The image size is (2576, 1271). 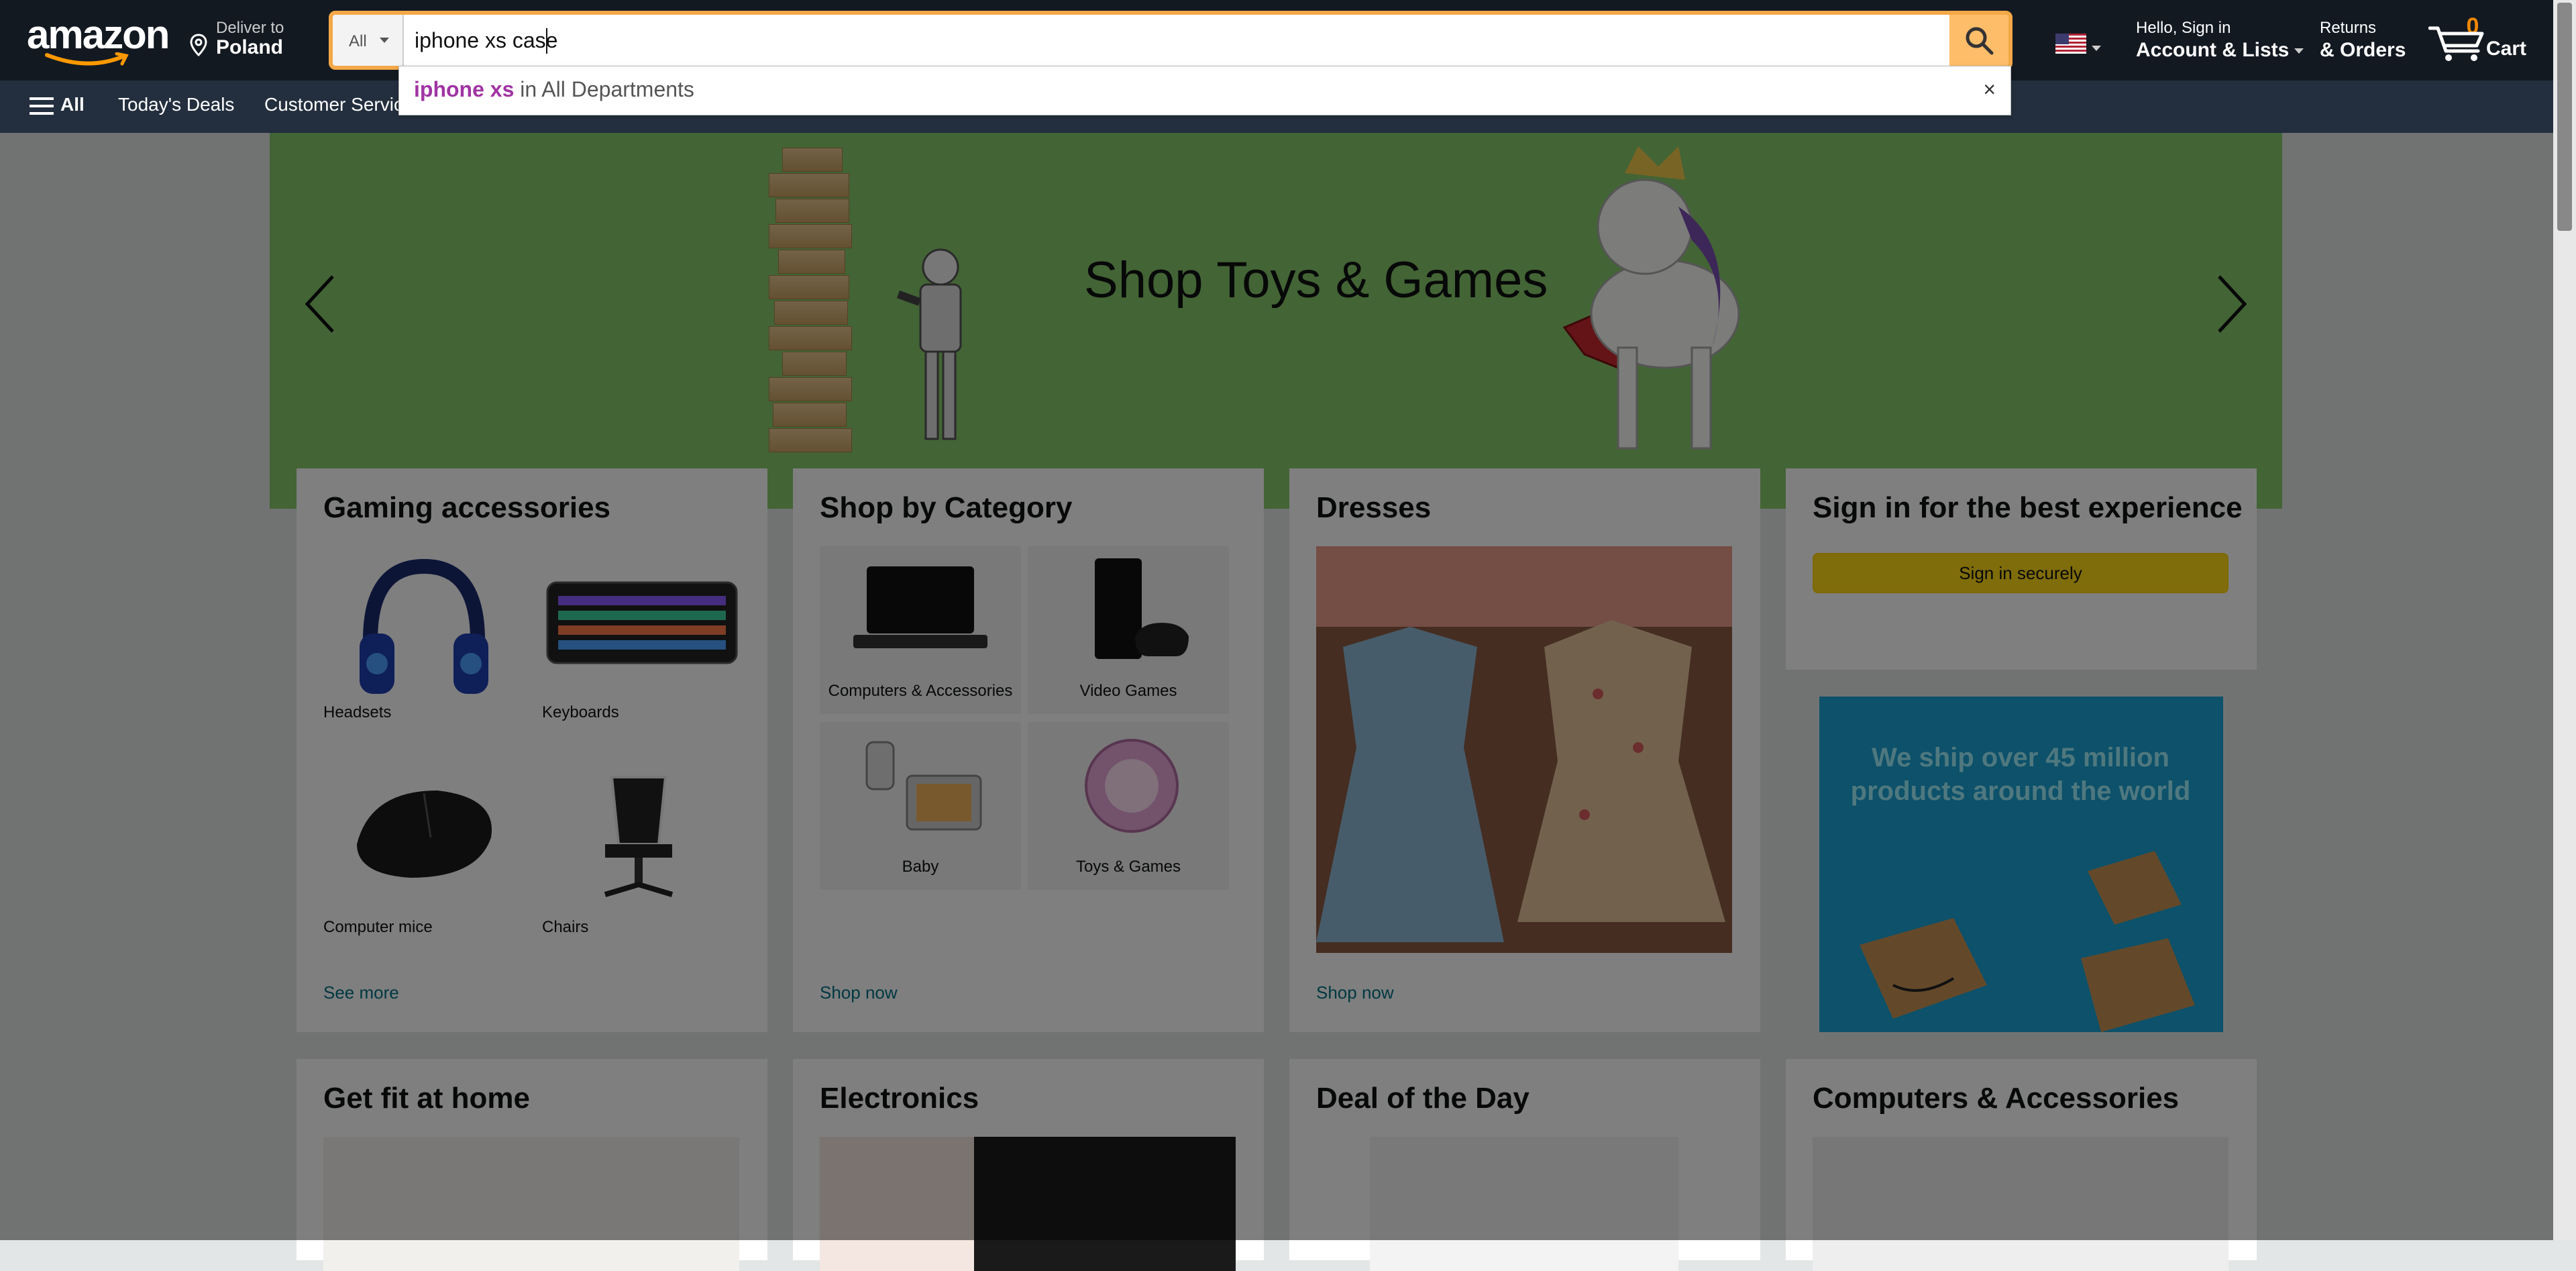 I want to click on toy-pony-image, so click(x=1665, y=298).